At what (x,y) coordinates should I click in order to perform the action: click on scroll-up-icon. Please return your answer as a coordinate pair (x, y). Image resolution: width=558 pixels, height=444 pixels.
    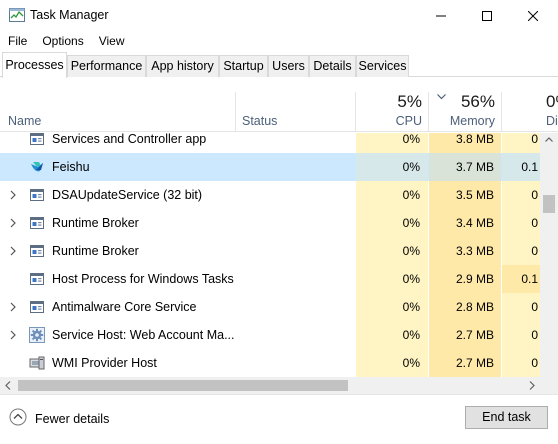
    Looking at the image, I should click on (549, 139).